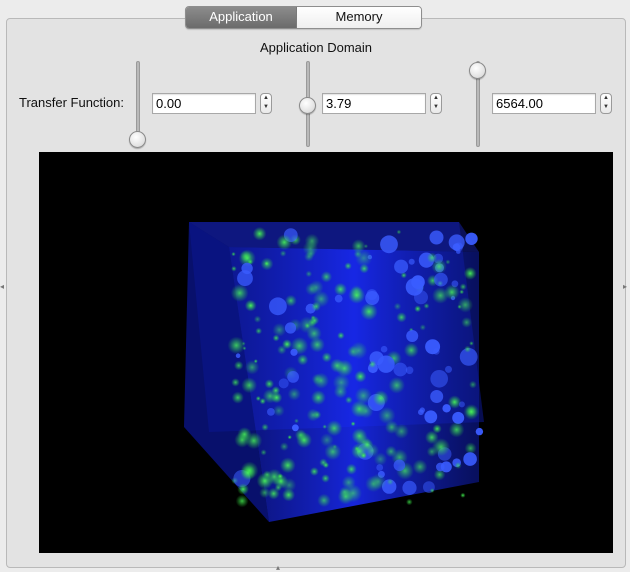 The image size is (630, 572). What do you see at coordinates (204, 103) in the screenshot?
I see `transfer-min-field` at bounding box center [204, 103].